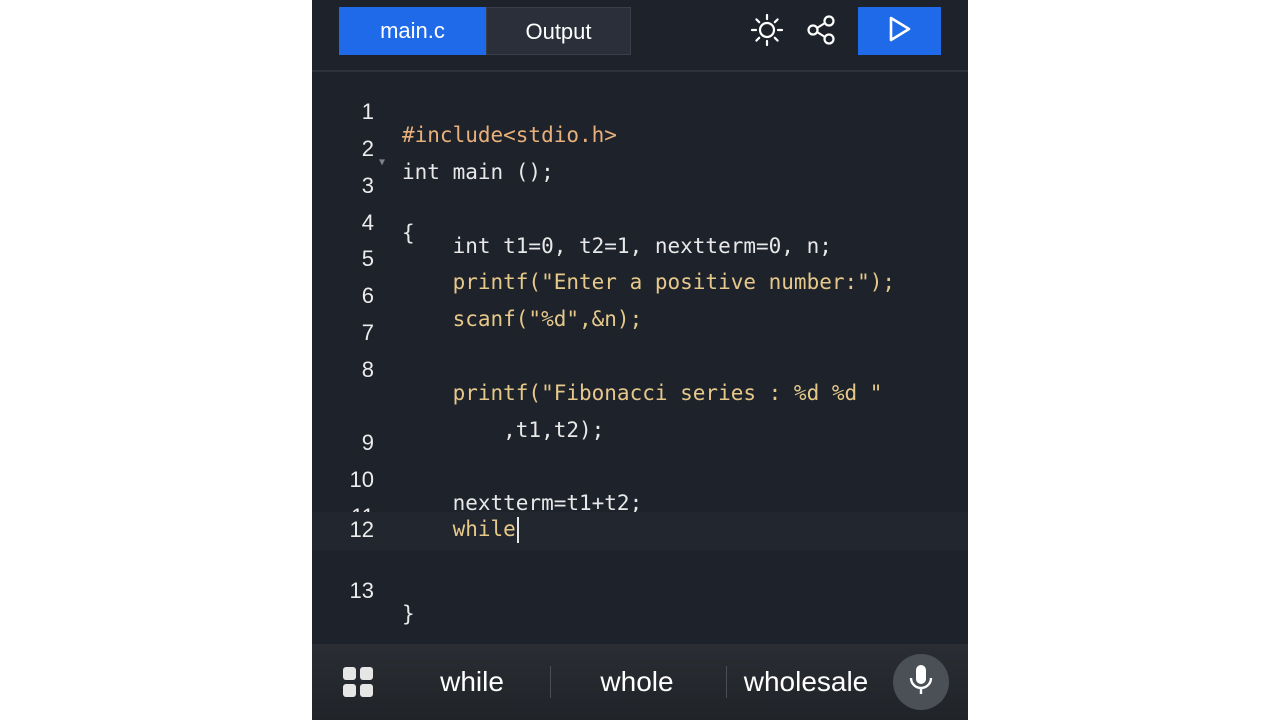 The image size is (1280, 720). I want to click on run-button, so click(899, 31).